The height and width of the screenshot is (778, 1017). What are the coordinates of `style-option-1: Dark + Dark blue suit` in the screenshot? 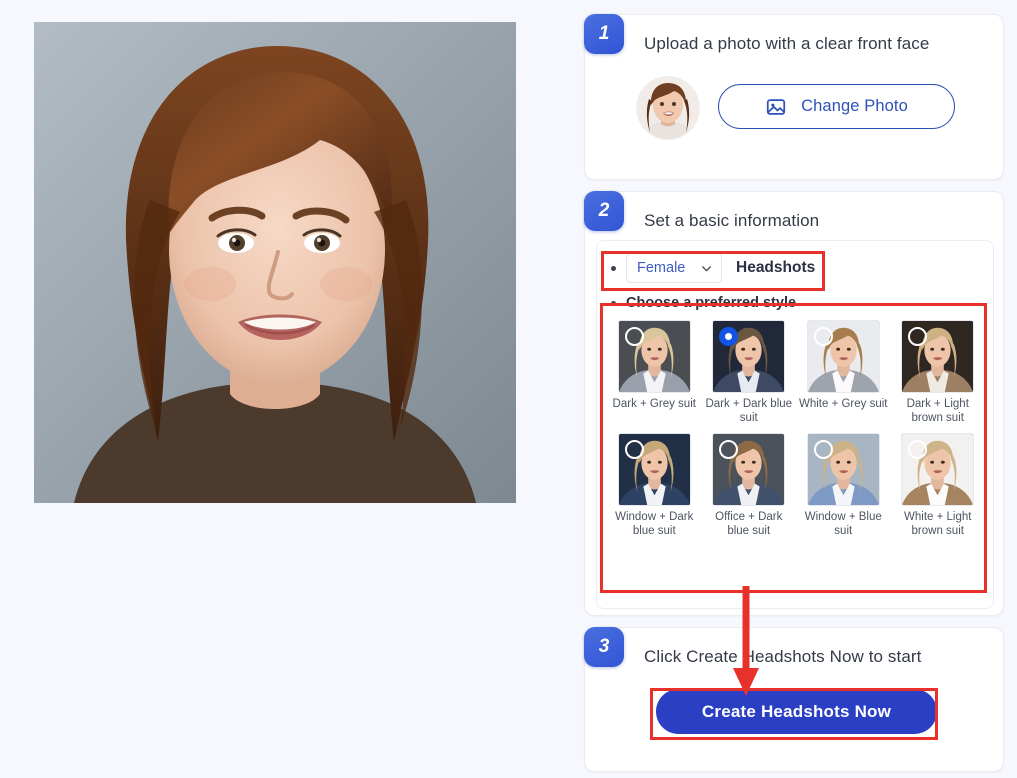 It's located at (749, 372).